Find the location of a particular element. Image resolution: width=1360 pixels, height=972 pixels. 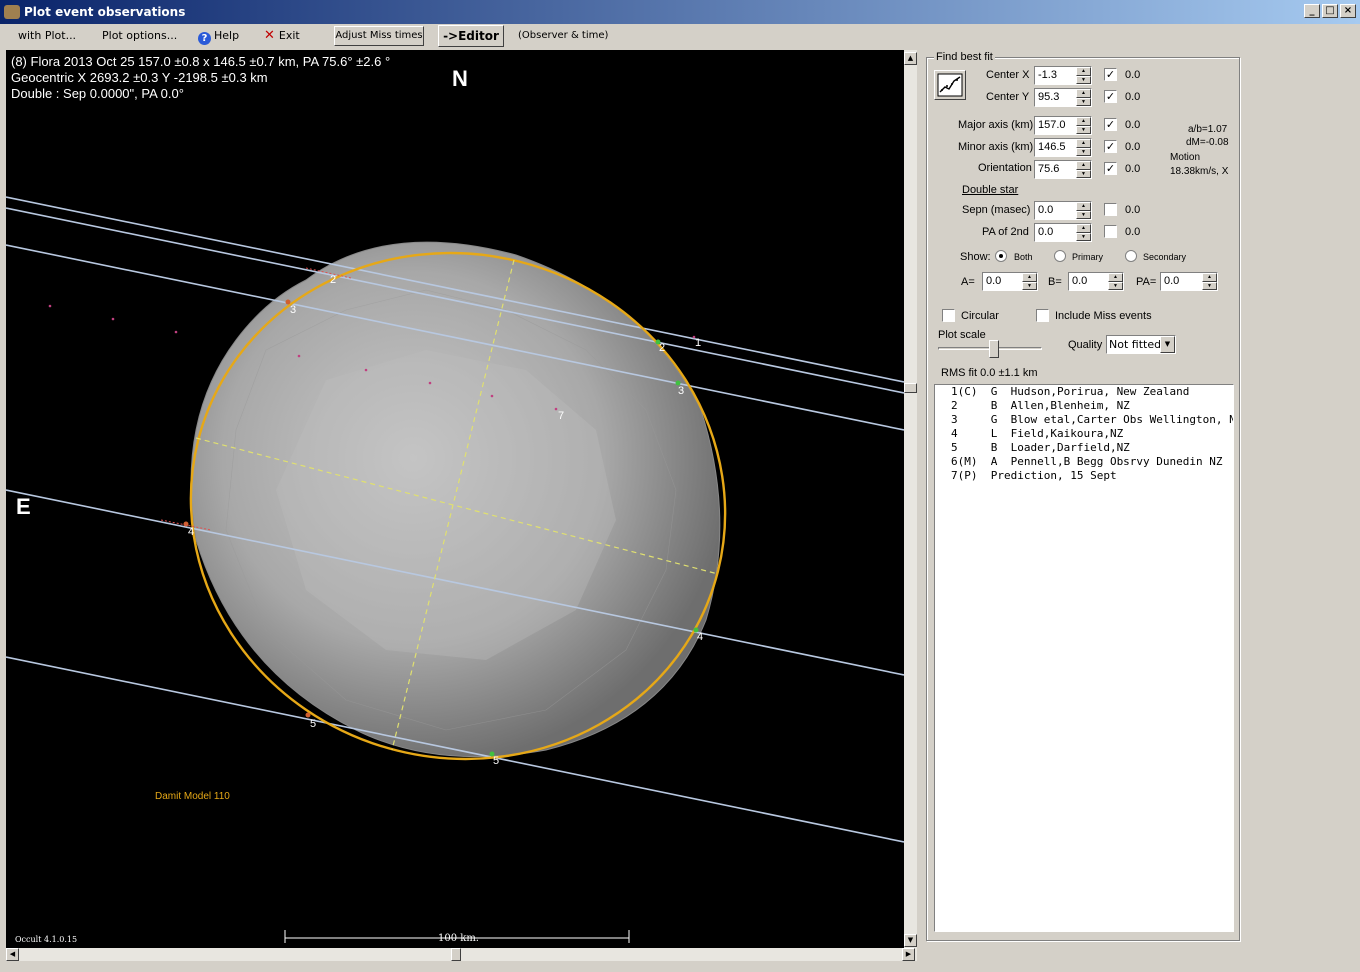

scroll-right-icon: ▶ is located at coordinates (908, 954).